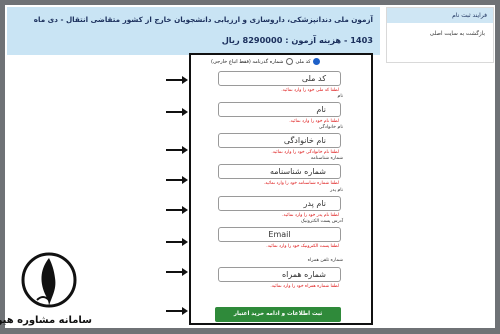 Image resolution: width=500 pixels, height=334 pixels. Describe the element at coordinates (177, 112) in the screenshot. I see `arrow-to-first-name-icon` at that location.